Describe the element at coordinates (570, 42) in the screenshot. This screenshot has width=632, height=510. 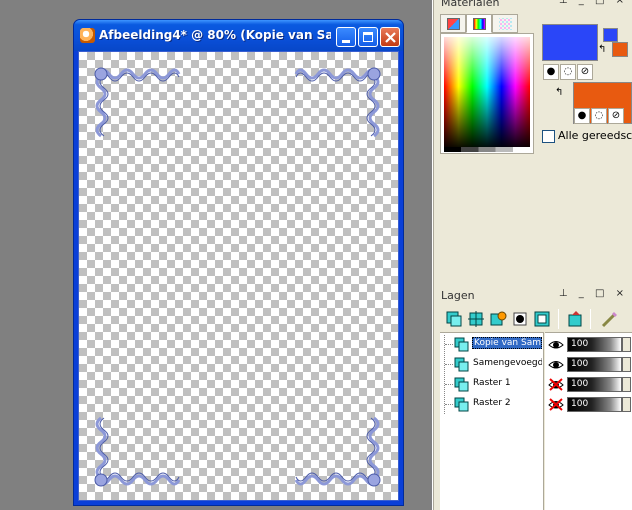
I see `foreground-color-swatch` at that location.